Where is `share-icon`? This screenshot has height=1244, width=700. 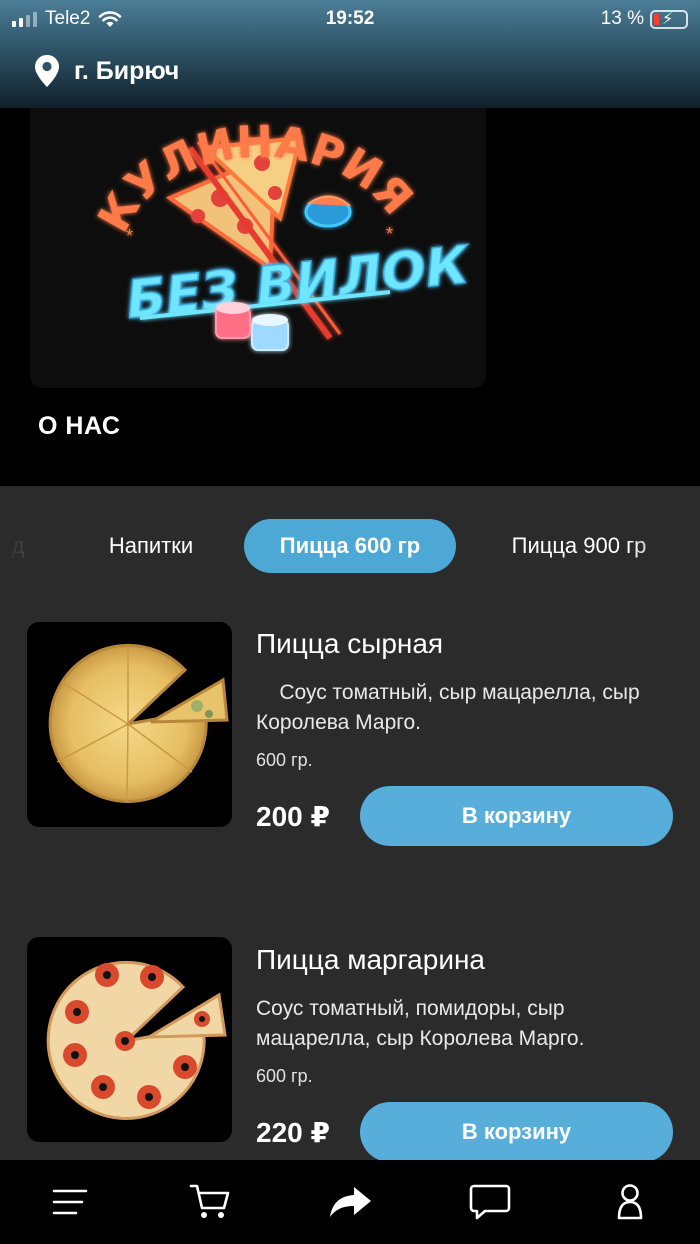
share-icon is located at coordinates (350, 1202).